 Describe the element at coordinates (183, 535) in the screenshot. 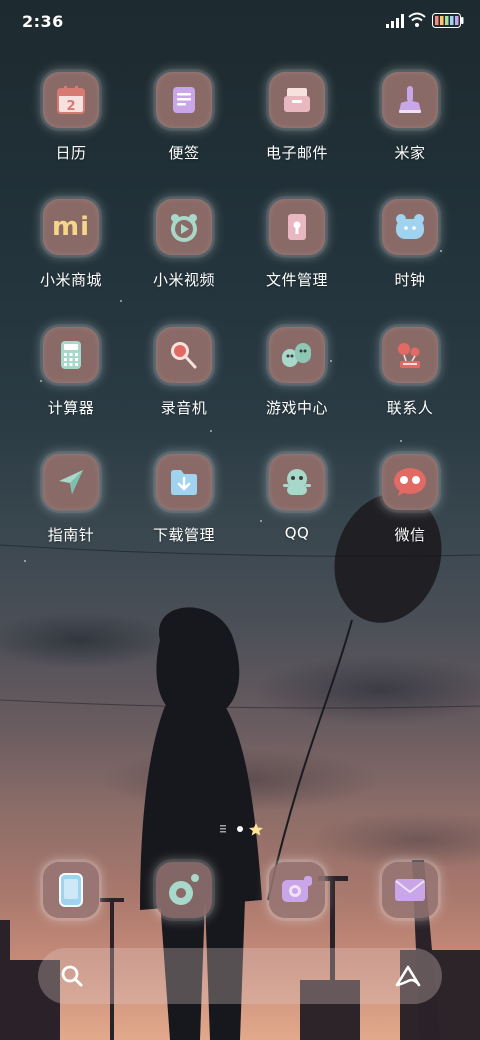

I see `app-label: 下载管理` at that location.